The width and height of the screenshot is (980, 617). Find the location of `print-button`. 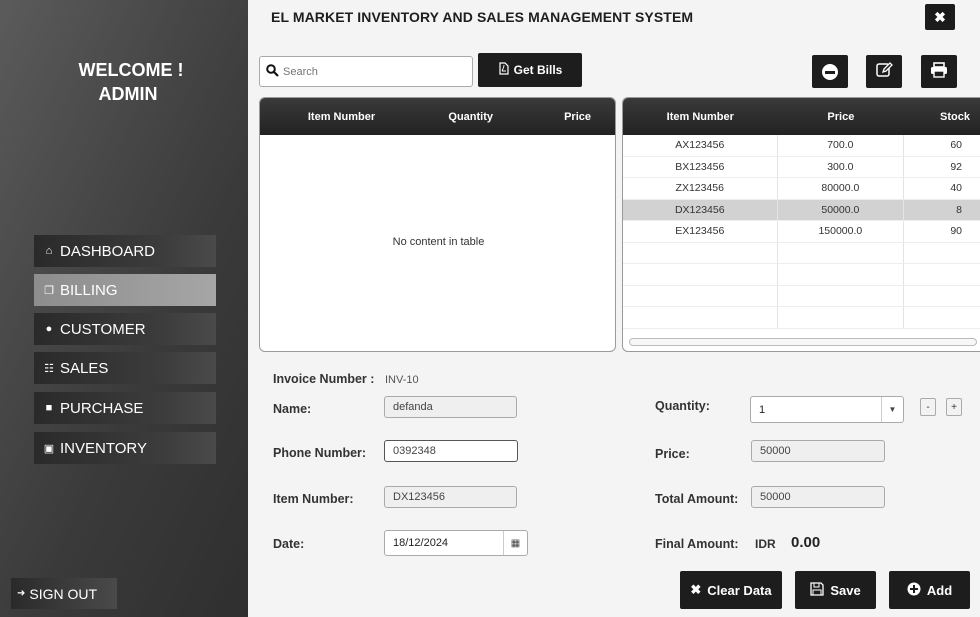

print-button is located at coordinates (939, 71).